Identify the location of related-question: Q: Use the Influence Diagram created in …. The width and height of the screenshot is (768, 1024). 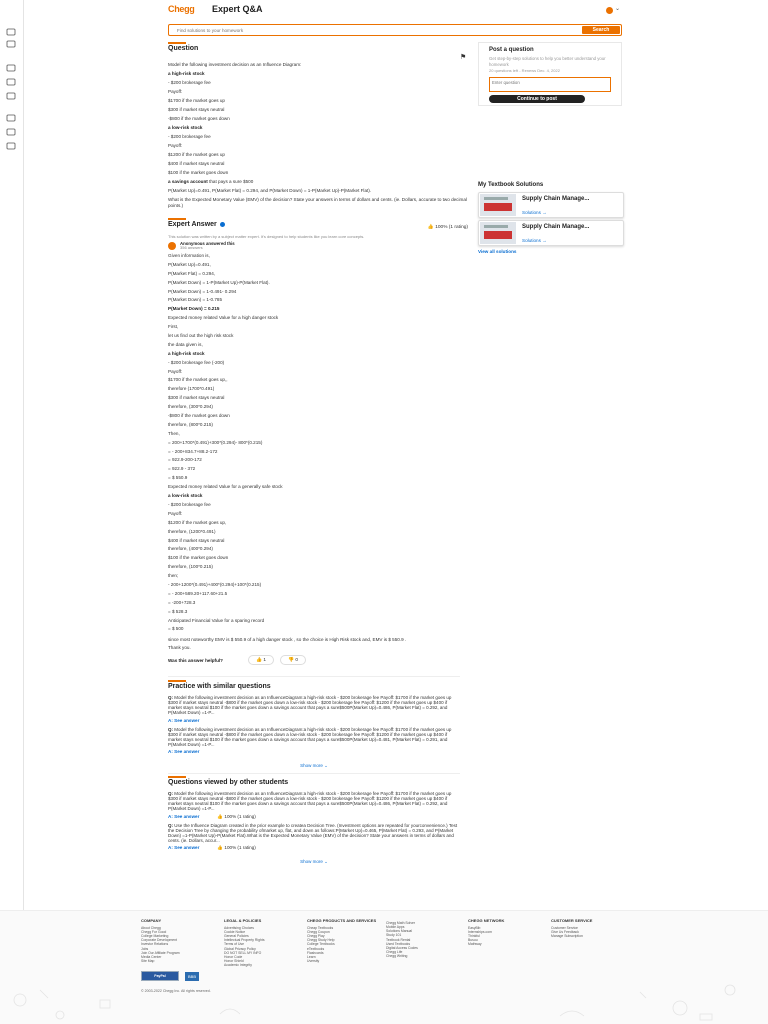
(314, 837).